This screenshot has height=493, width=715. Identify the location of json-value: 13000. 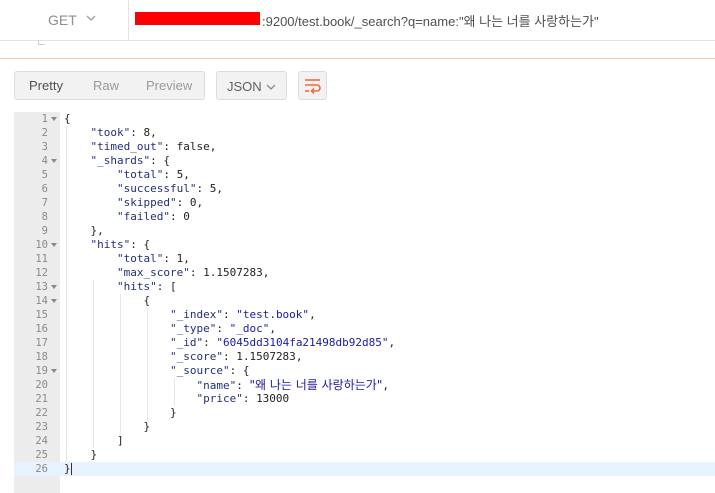
(273, 398).